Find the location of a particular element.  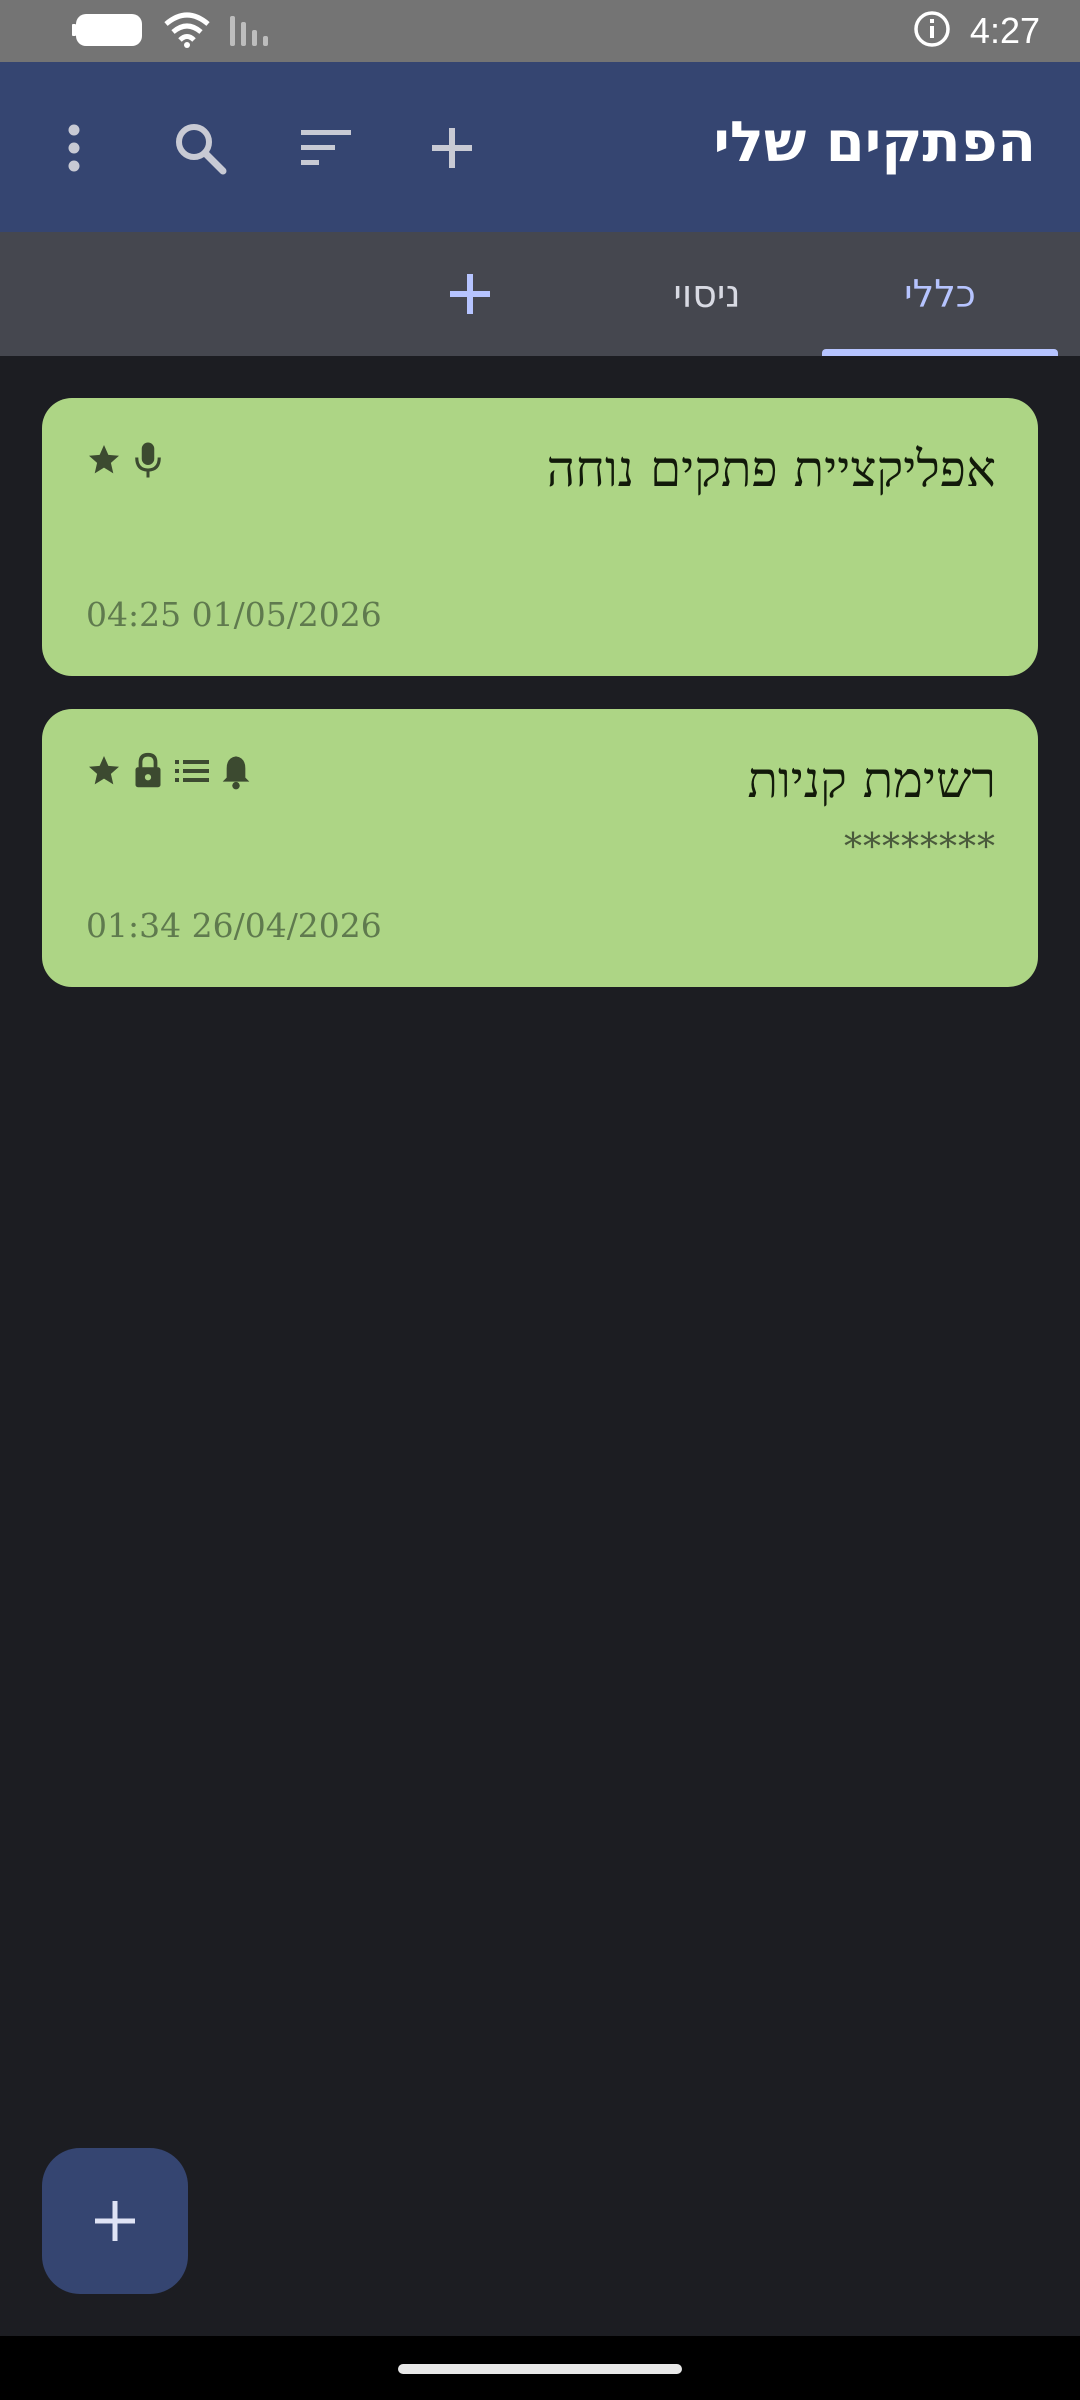

search-icon is located at coordinates (200, 148).